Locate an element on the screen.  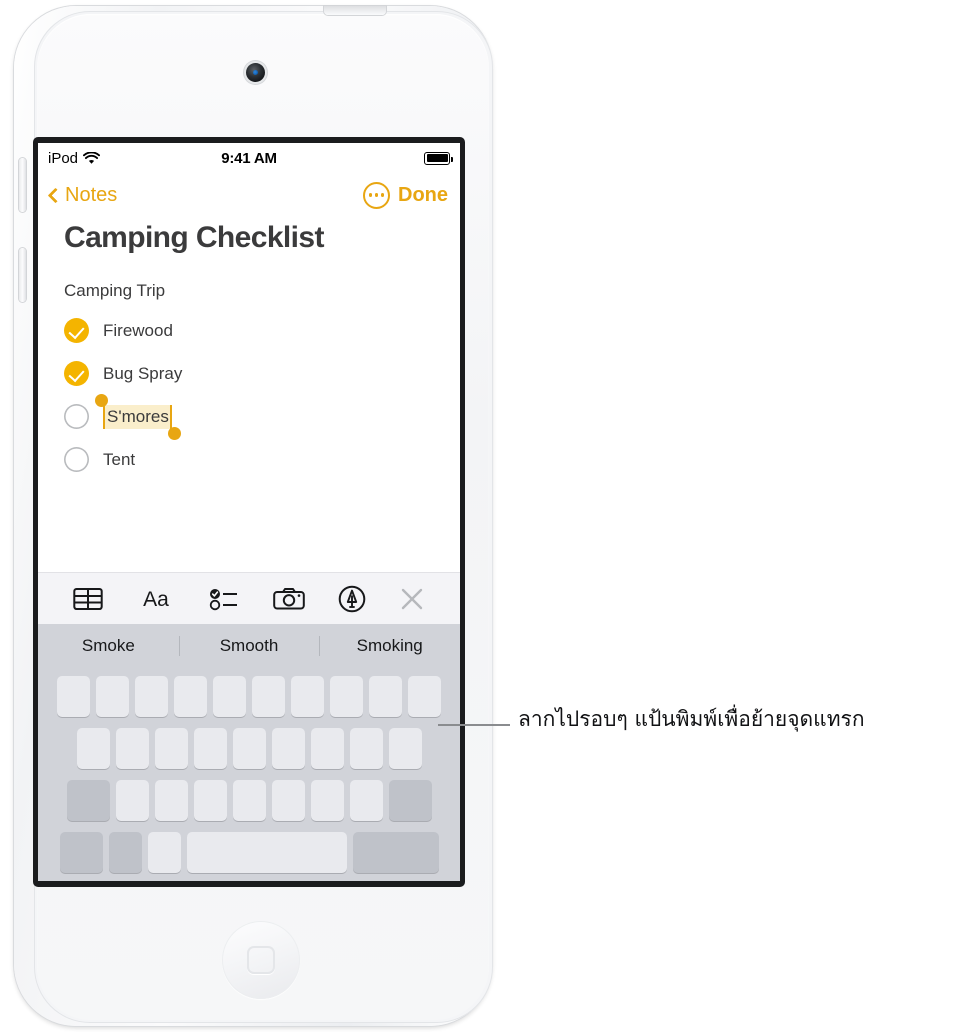
front-camera-icon is located at coordinates (255, 72).